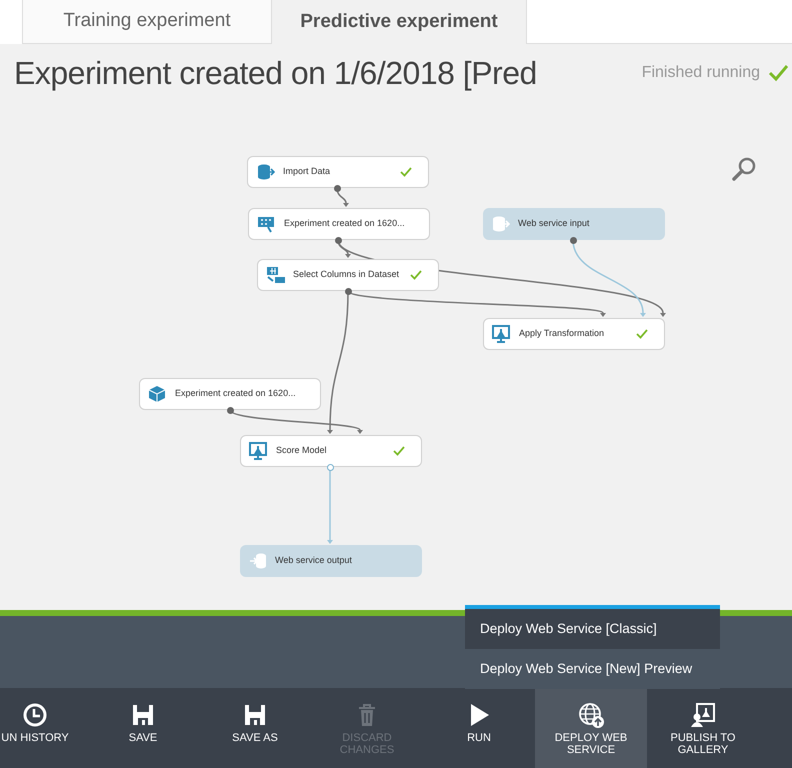 Image resolution: width=792 pixels, height=768 pixels. I want to click on menu-item: Deploy Web Service [Classic], so click(592, 629).